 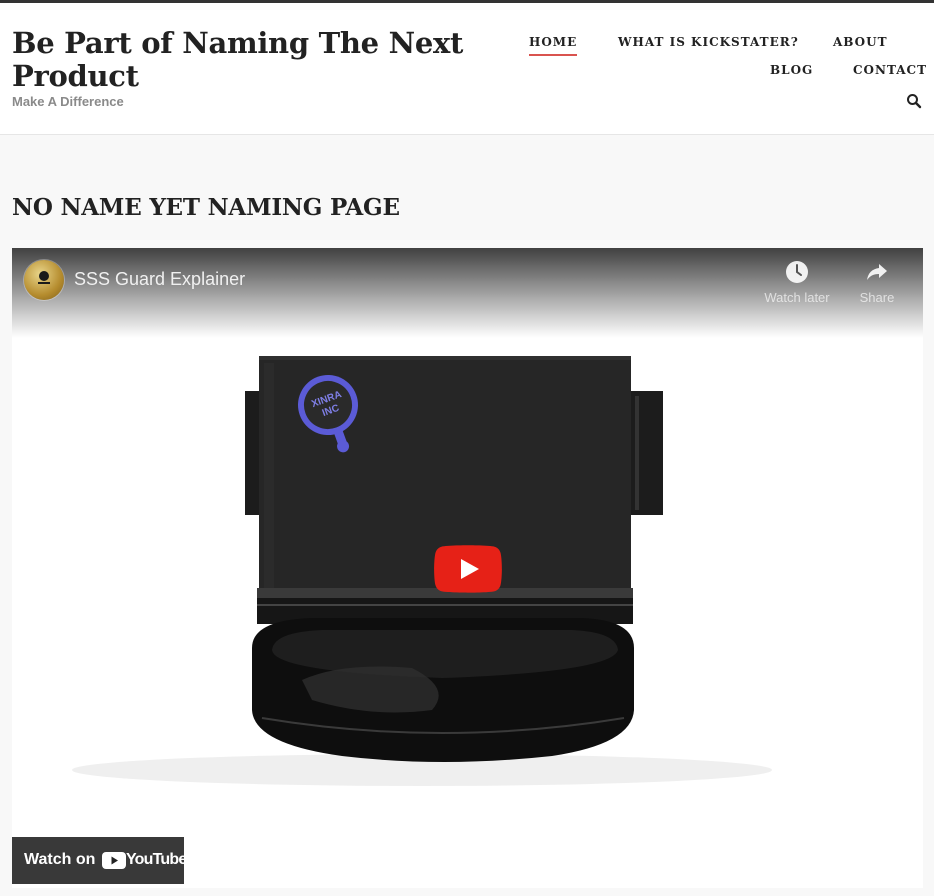 What do you see at coordinates (553, 45) in the screenshot?
I see `nav-home: HOME` at bounding box center [553, 45].